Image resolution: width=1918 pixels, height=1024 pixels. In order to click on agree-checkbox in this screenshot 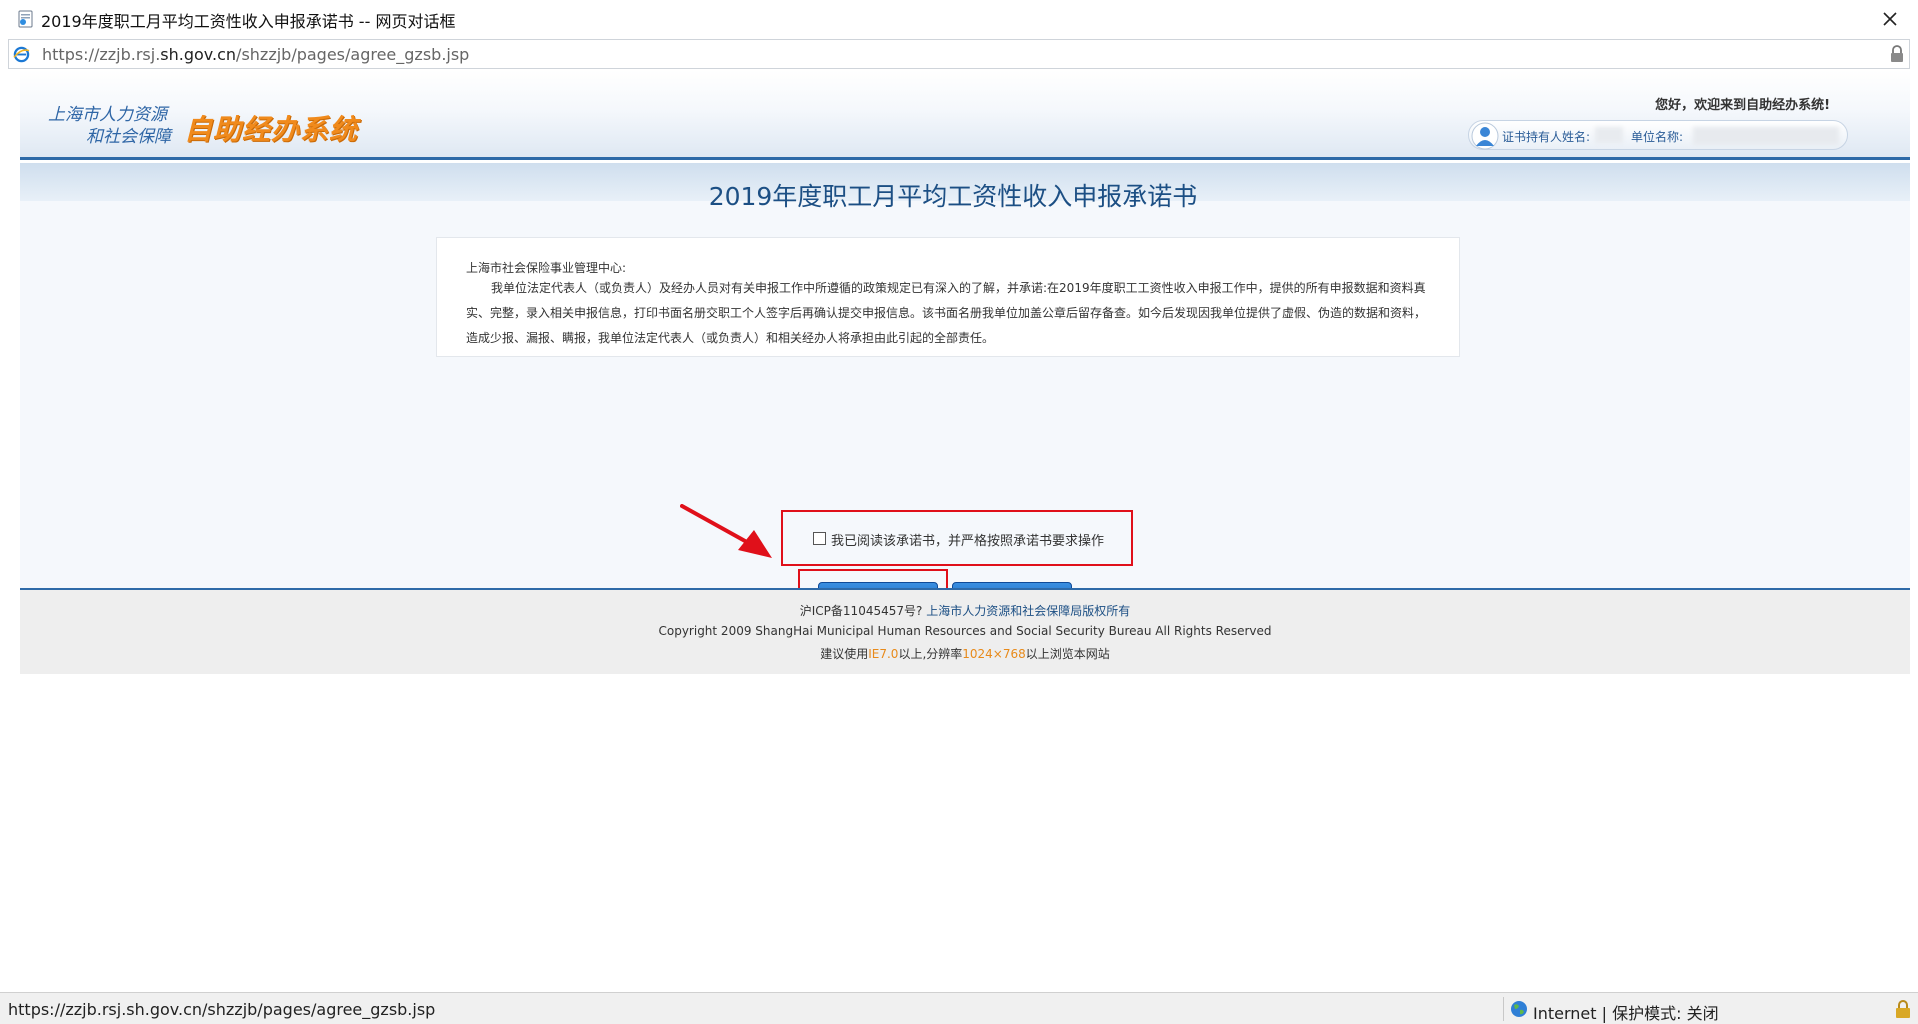, I will do `click(819, 538)`.